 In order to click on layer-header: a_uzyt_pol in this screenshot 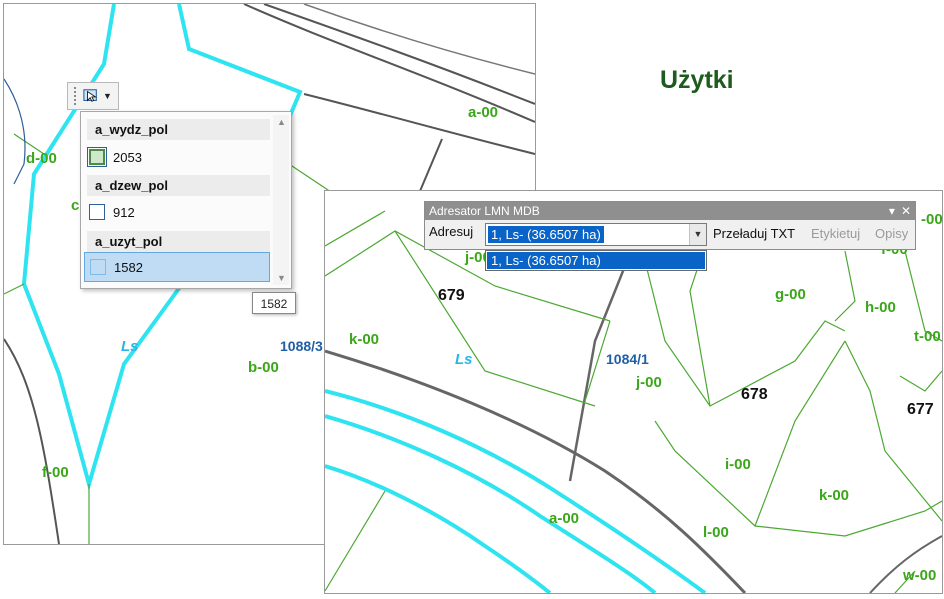, I will do `click(178, 241)`.